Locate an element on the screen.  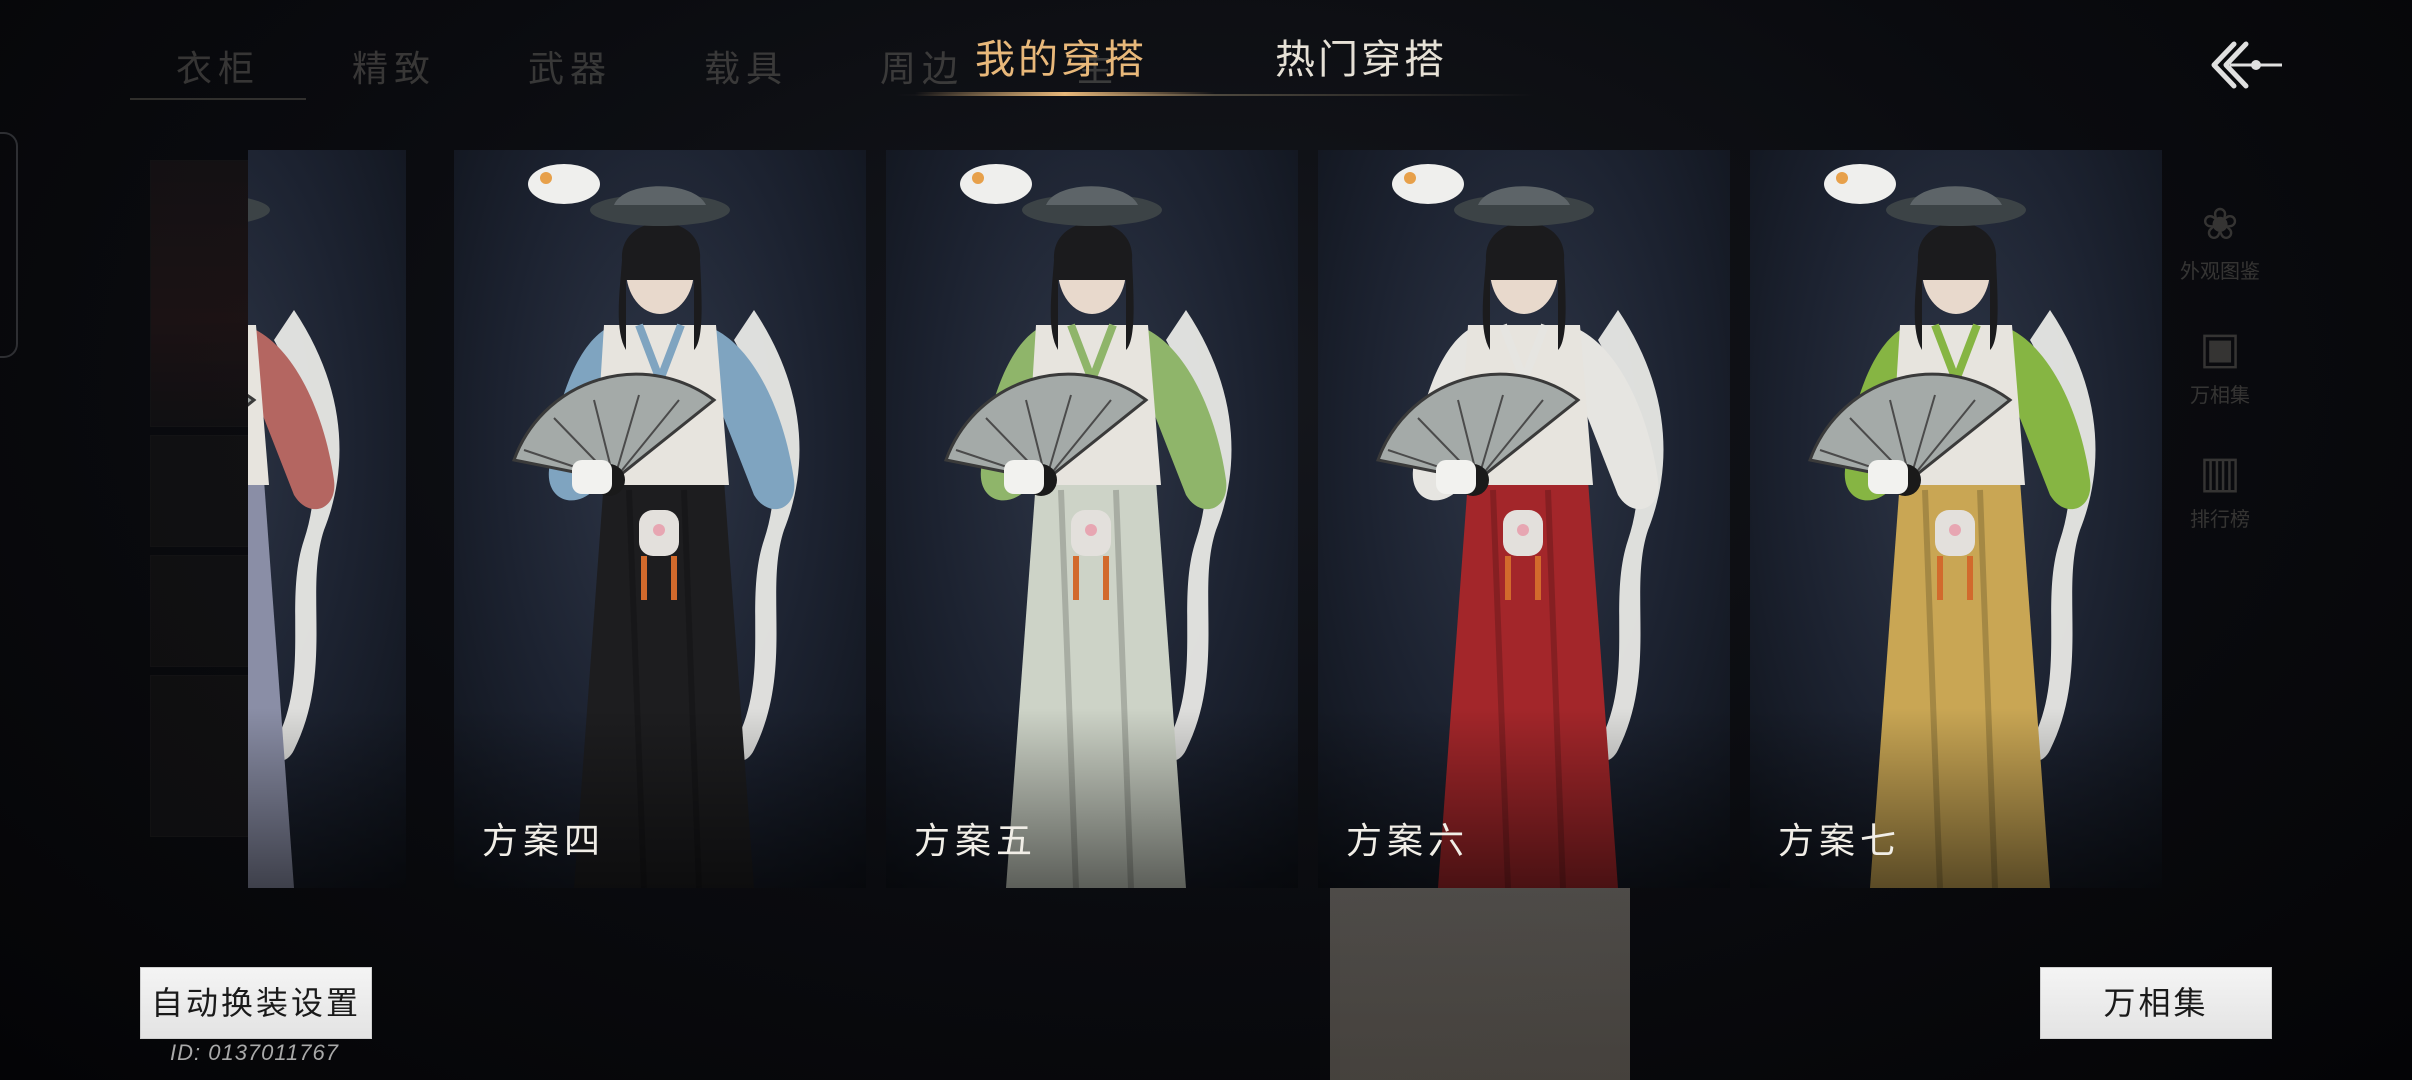
bg-tab: 武器 is located at coordinates (569, 69).